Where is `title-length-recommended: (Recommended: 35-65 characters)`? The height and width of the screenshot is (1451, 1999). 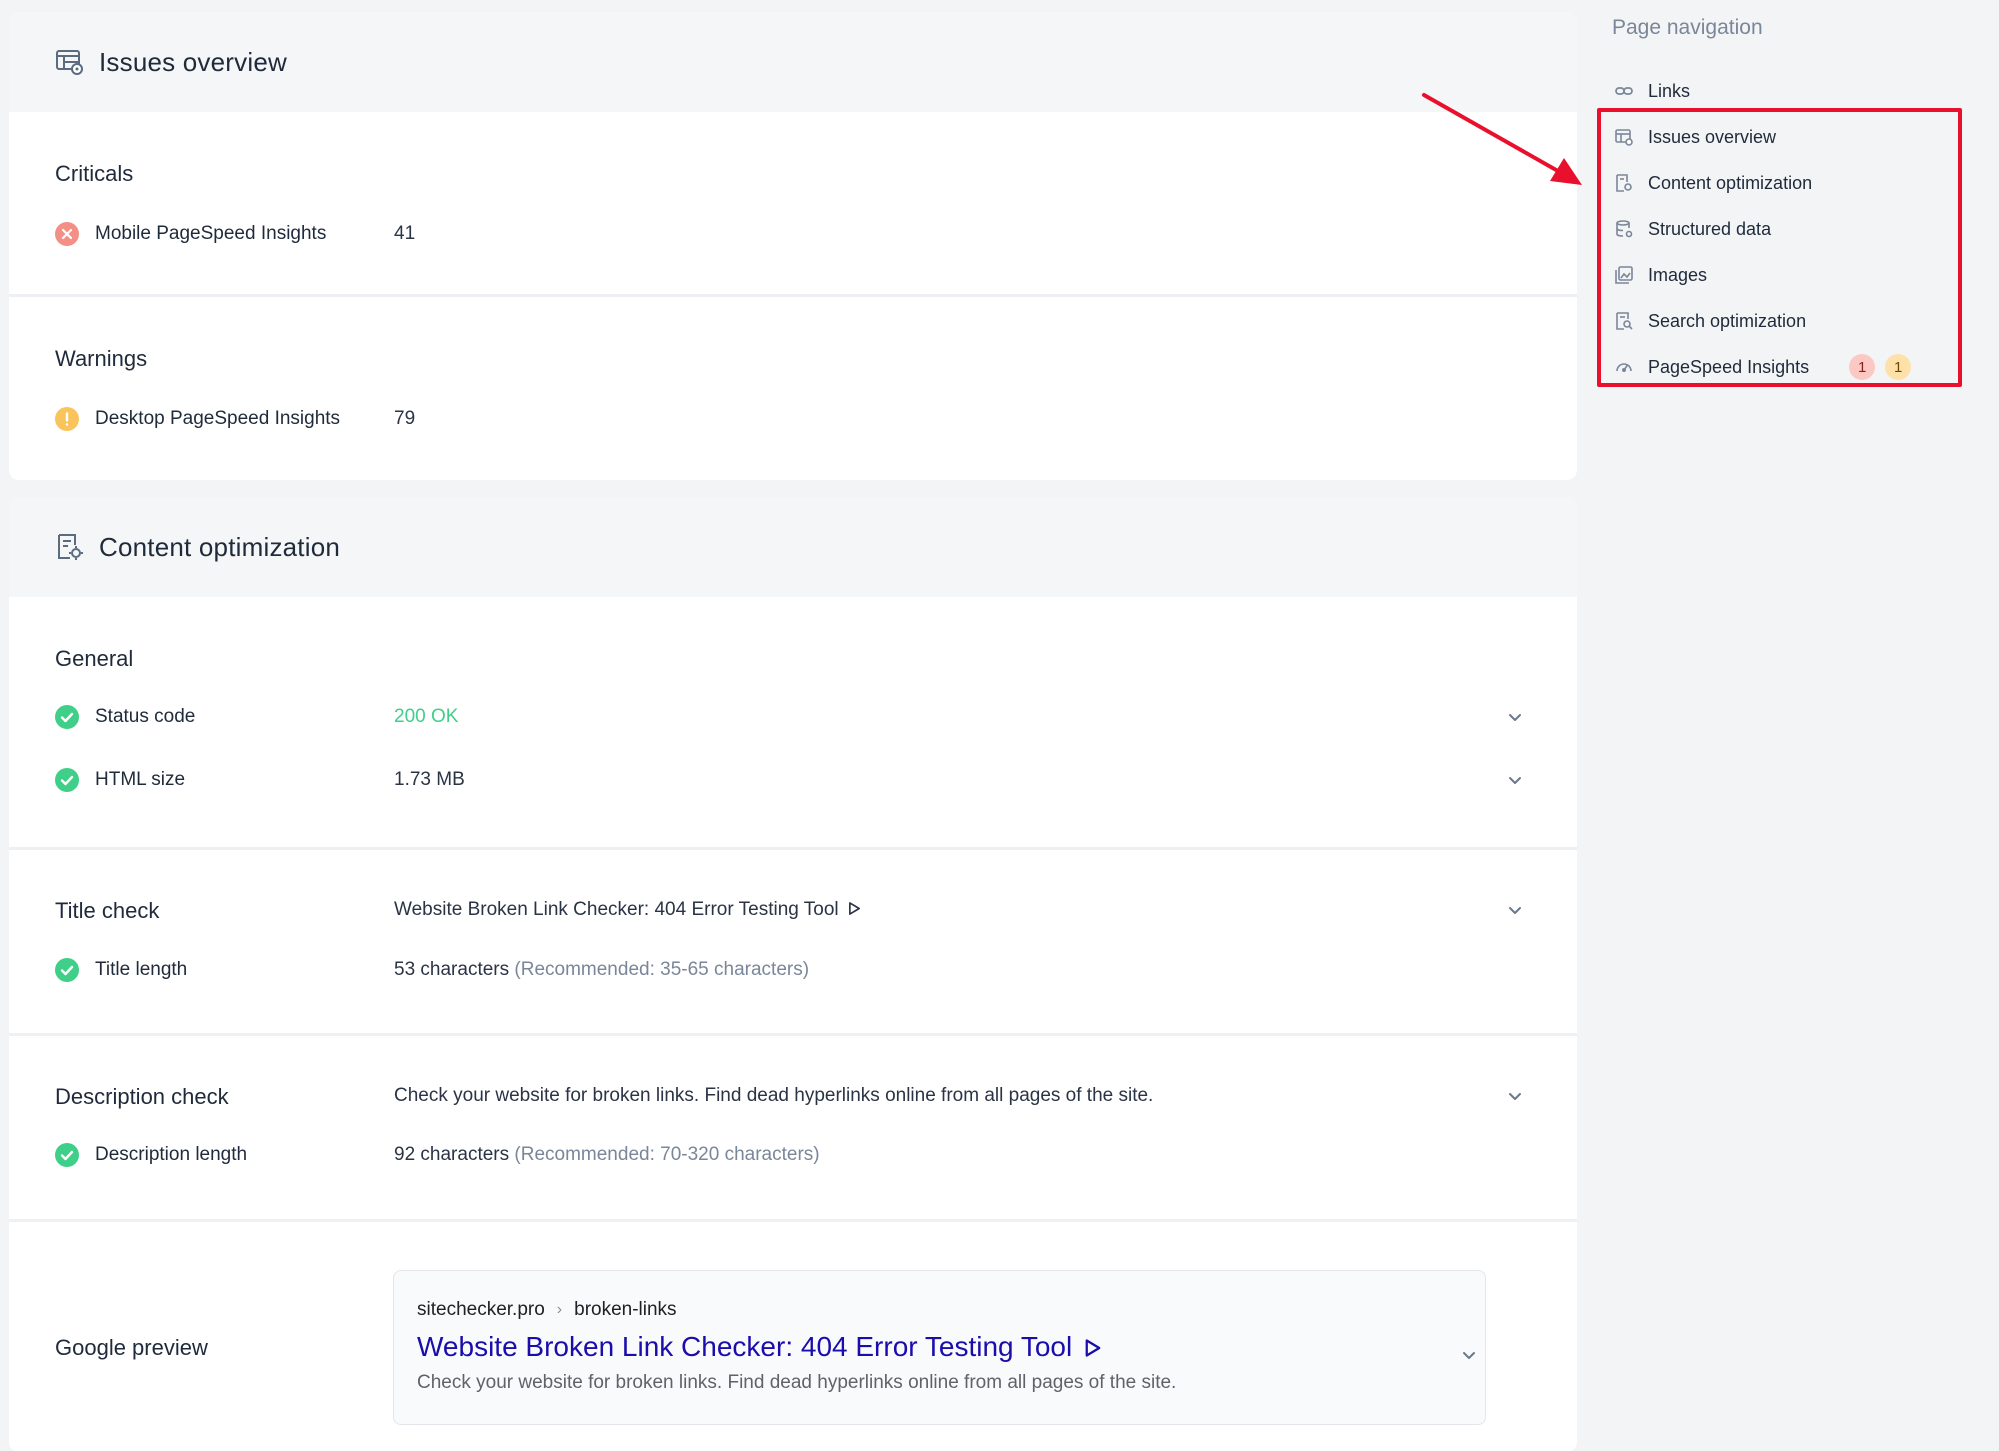 title-length-recommended: (Recommended: 35-65 characters) is located at coordinates (662, 969).